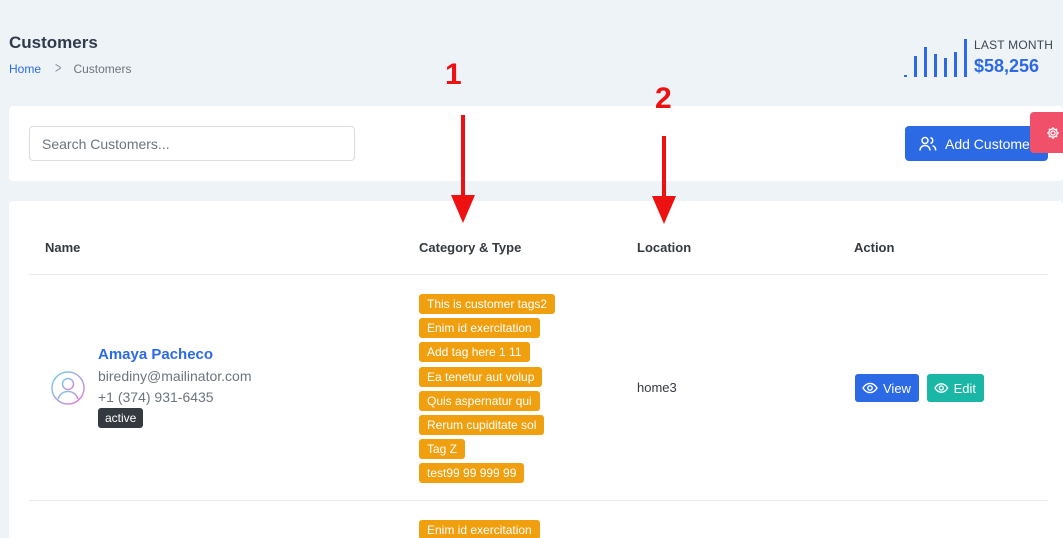 The width and height of the screenshot is (1063, 538). Describe the element at coordinates (897, 388) in the screenshot. I see `view-label: View` at that location.